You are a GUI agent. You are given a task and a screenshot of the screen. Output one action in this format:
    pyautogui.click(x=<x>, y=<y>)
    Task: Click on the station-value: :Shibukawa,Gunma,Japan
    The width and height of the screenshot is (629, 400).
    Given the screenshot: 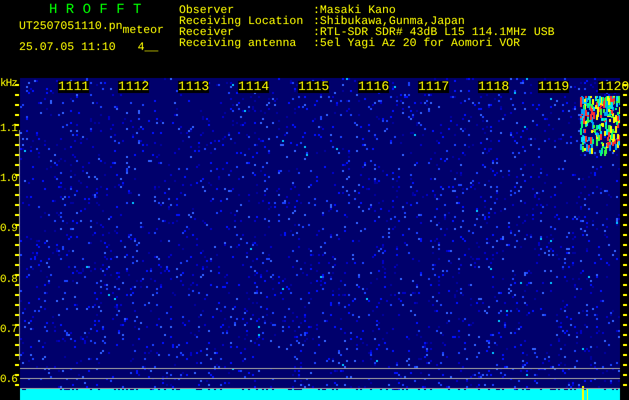 What is the action you would take?
    pyautogui.click(x=389, y=21)
    